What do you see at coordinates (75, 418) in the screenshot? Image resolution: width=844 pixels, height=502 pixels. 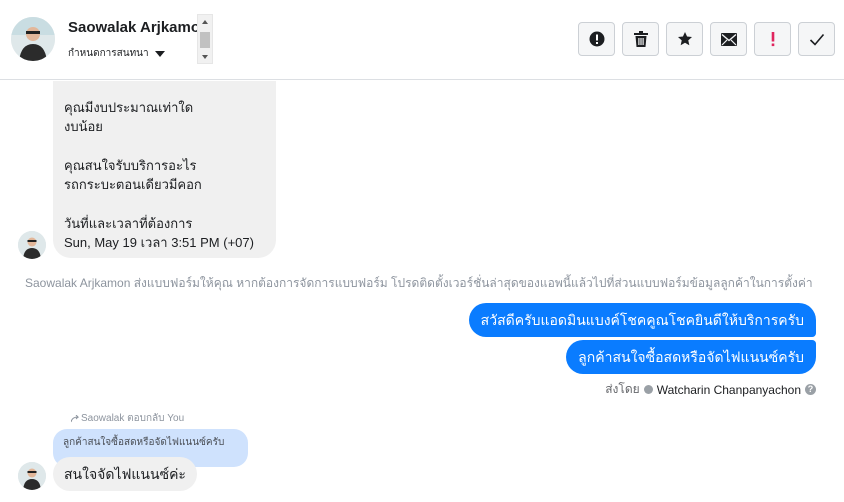 I see `reply-arrow-icon` at bounding box center [75, 418].